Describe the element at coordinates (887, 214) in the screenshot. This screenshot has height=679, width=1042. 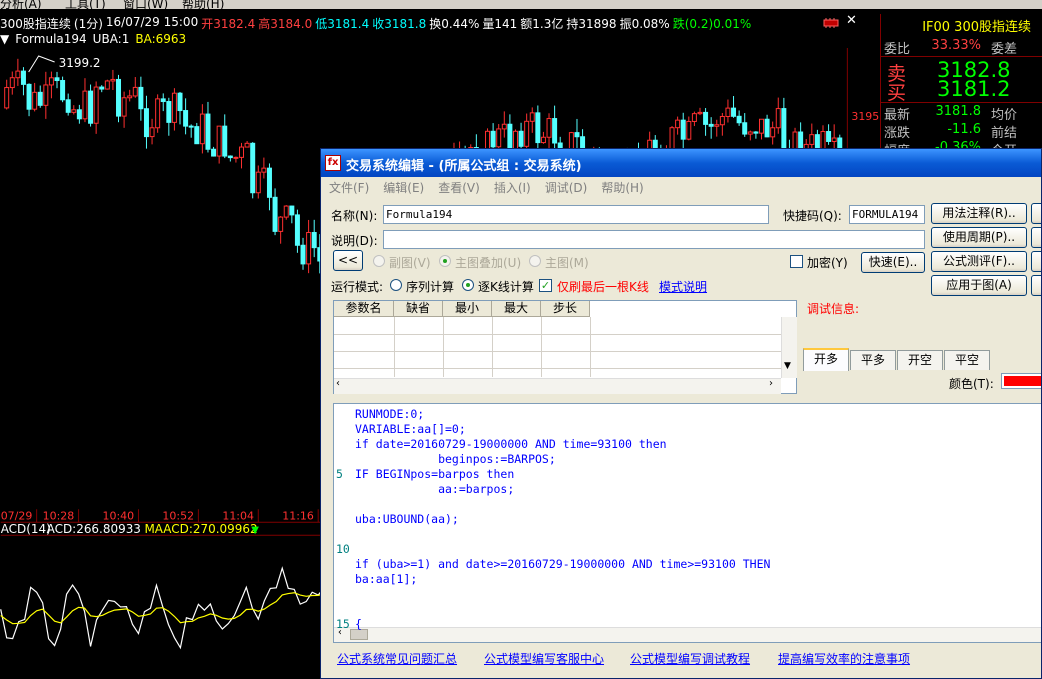
I see `shortcut-input: FORMULA194` at that location.